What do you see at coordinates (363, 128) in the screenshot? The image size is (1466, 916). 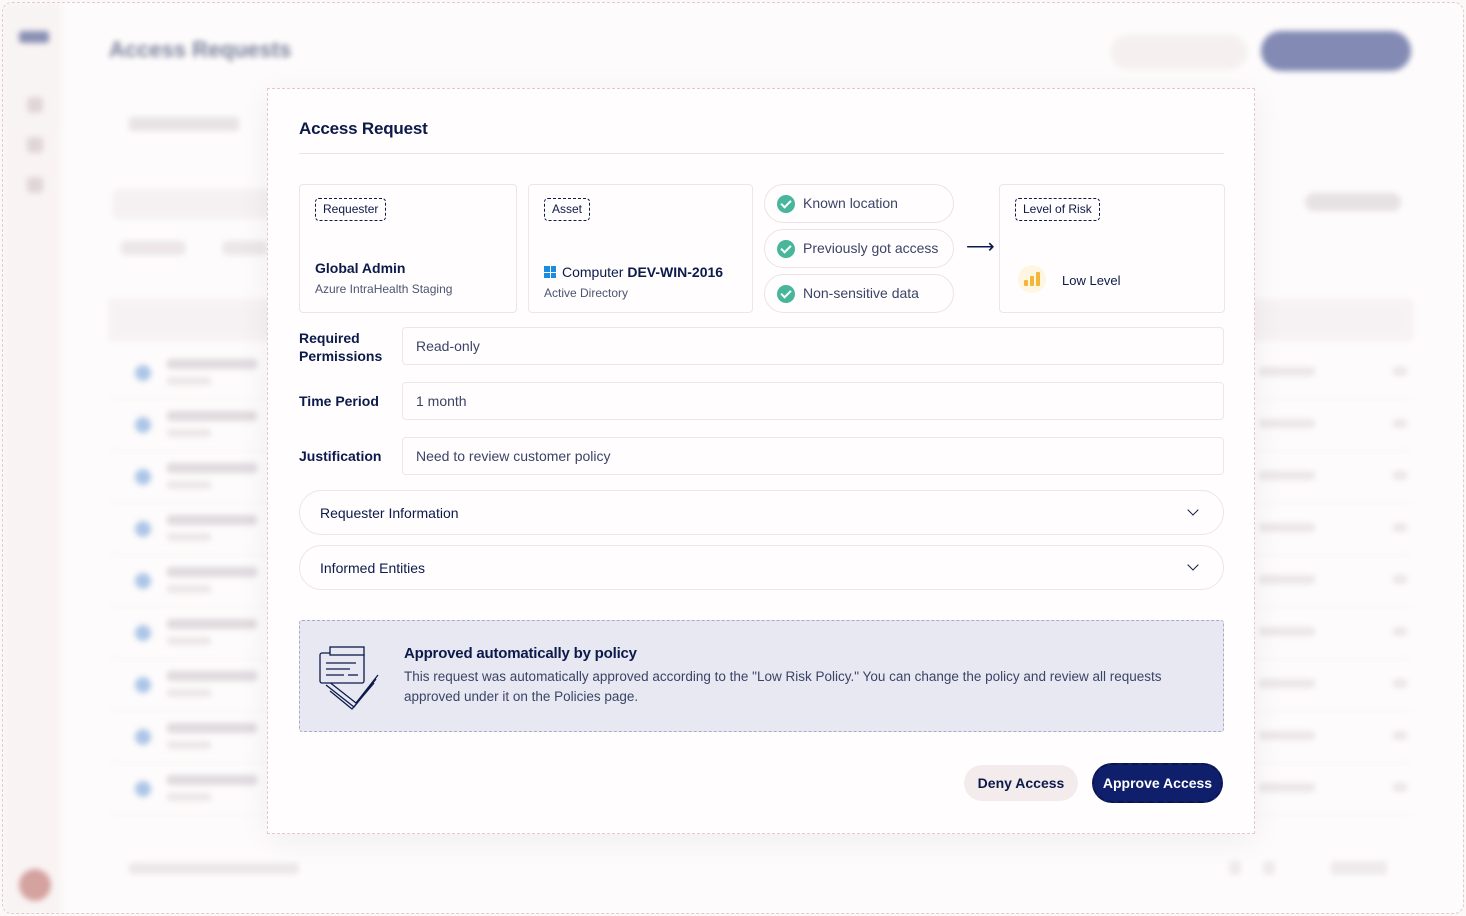 I see `modal-title: Access Request` at bounding box center [363, 128].